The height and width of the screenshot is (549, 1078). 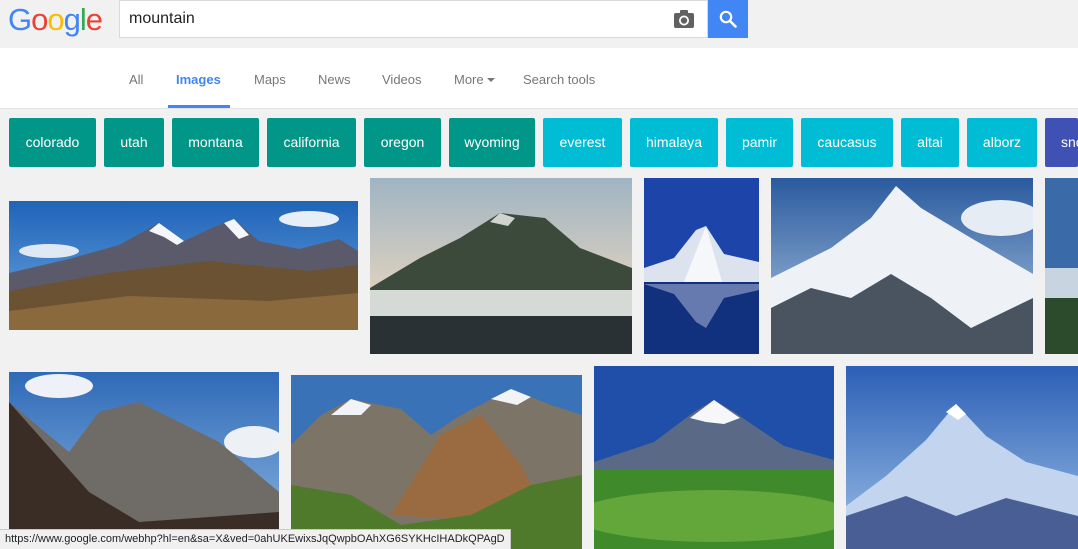 I want to click on mountain-range-image, so click(x=183, y=265).